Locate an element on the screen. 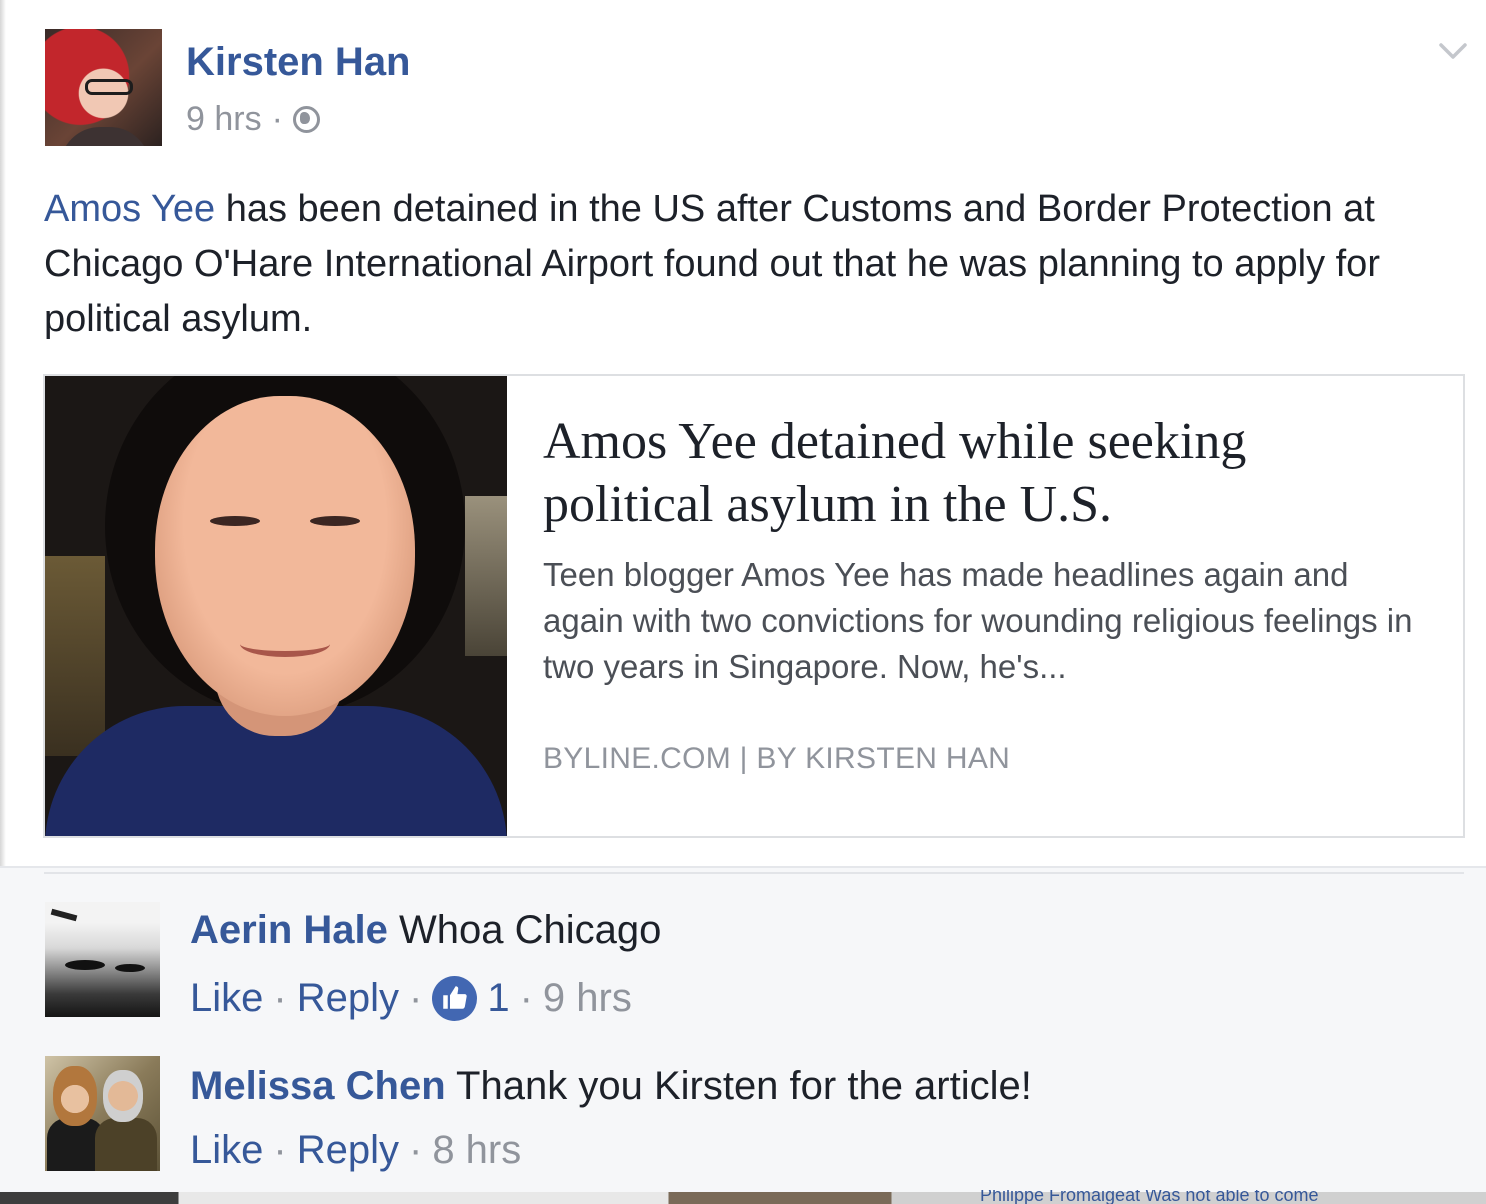  link-preview-image is located at coordinates (276, 606).